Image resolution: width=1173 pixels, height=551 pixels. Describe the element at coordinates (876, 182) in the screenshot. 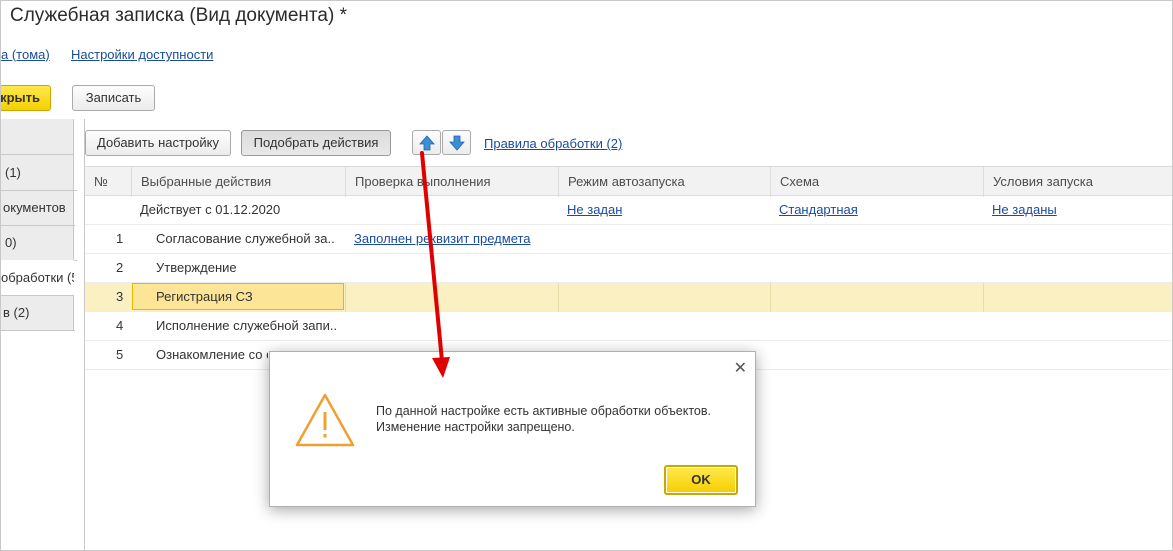

I see `col-scheme: Схема` at that location.